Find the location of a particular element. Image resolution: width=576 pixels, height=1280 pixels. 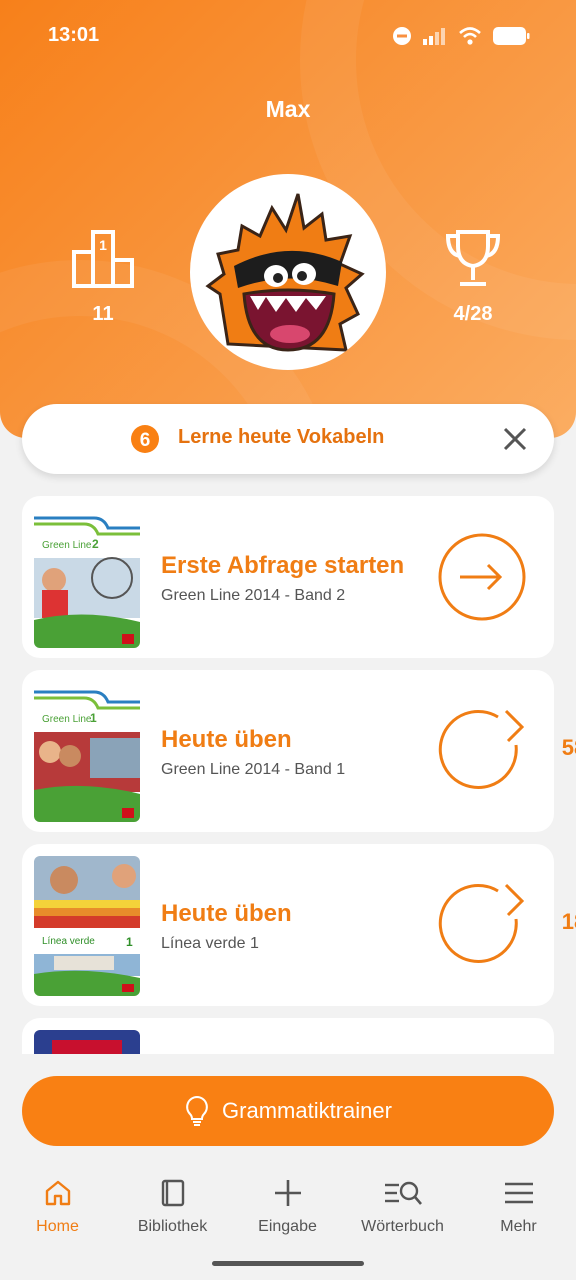

home-icon is located at coordinates (57, 1193).